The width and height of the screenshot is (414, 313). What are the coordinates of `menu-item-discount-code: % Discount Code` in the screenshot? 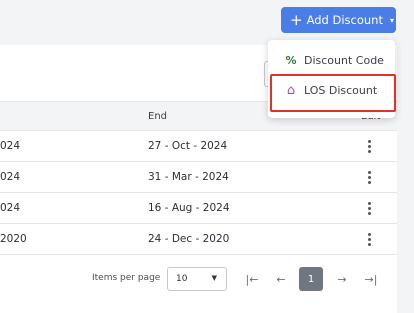 It's located at (331, 60).